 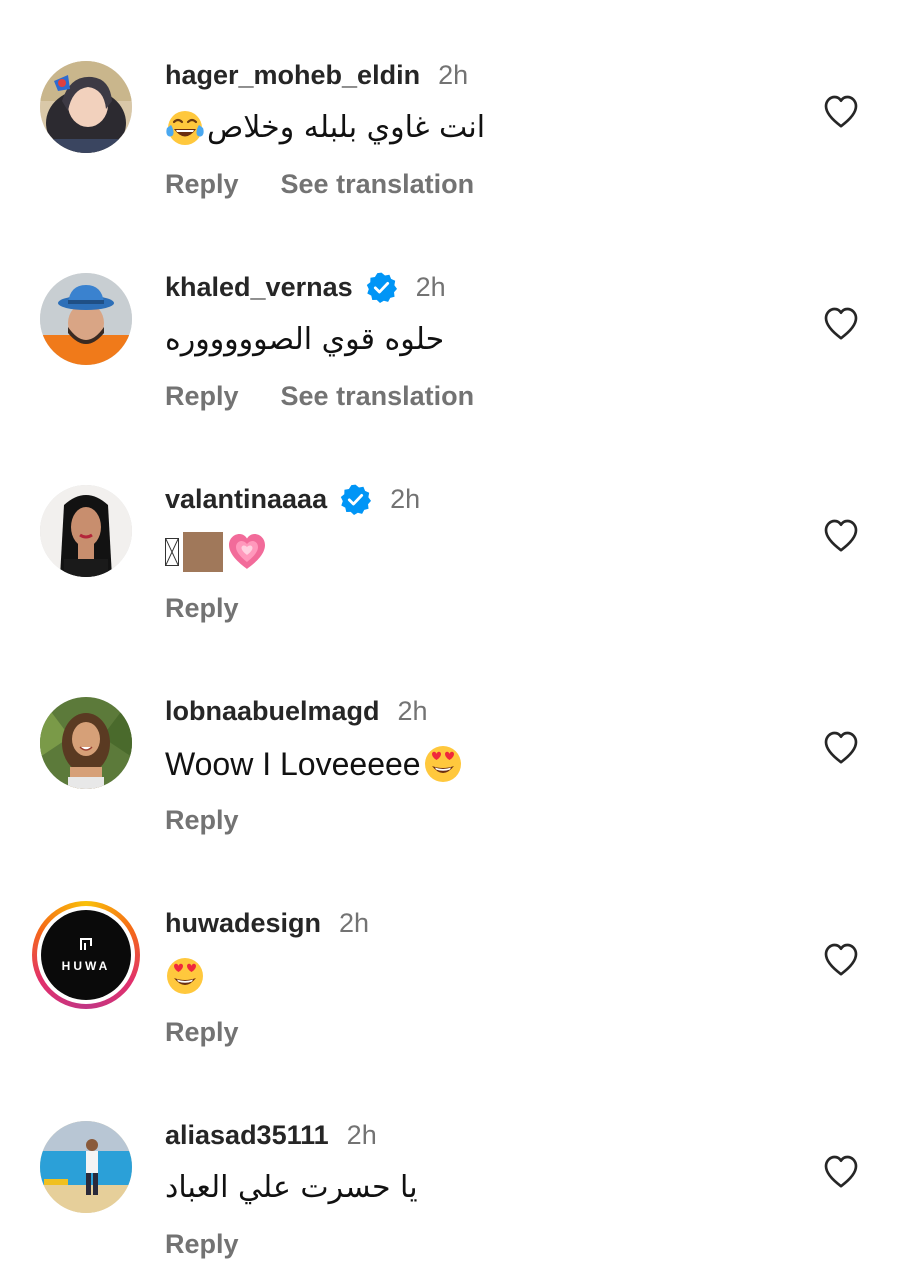 I want to click on avatar: HUWA, so click(x=86, y=955).